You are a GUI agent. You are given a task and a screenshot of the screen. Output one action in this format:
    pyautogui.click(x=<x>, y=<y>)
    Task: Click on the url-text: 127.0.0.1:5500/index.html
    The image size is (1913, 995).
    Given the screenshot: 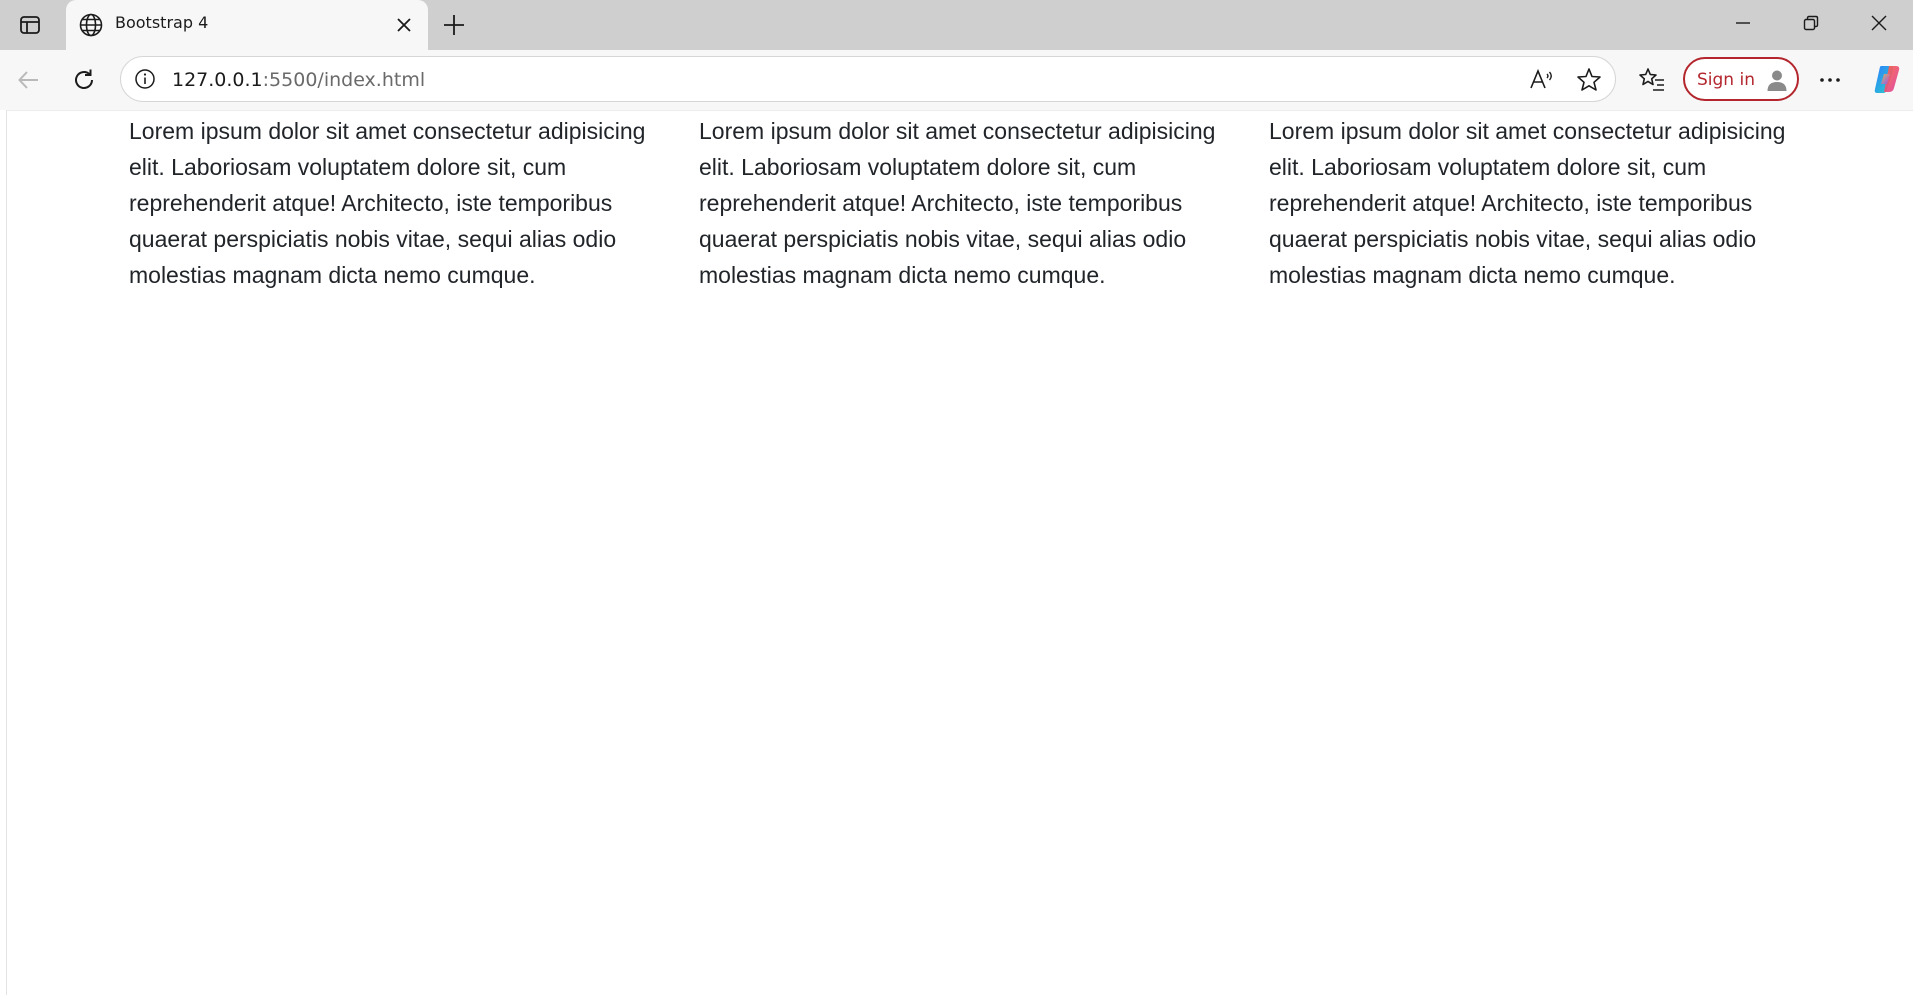 What is the action you would take?
    pyautogui.click(x=298, y=80)
    